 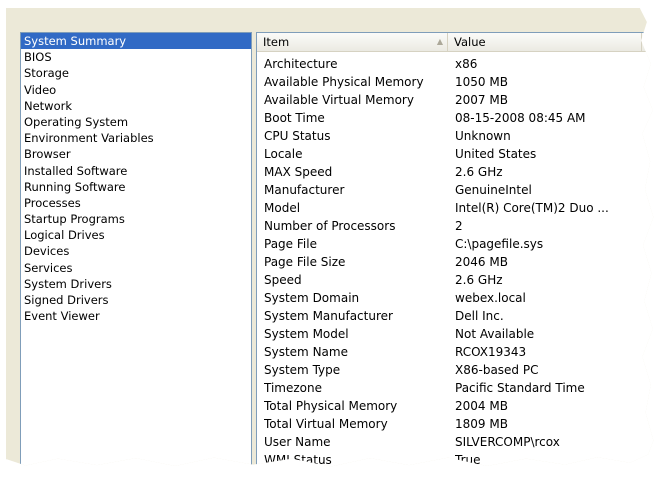 I want to click on item-cell: Page File Size, so click(x=305, y=262).